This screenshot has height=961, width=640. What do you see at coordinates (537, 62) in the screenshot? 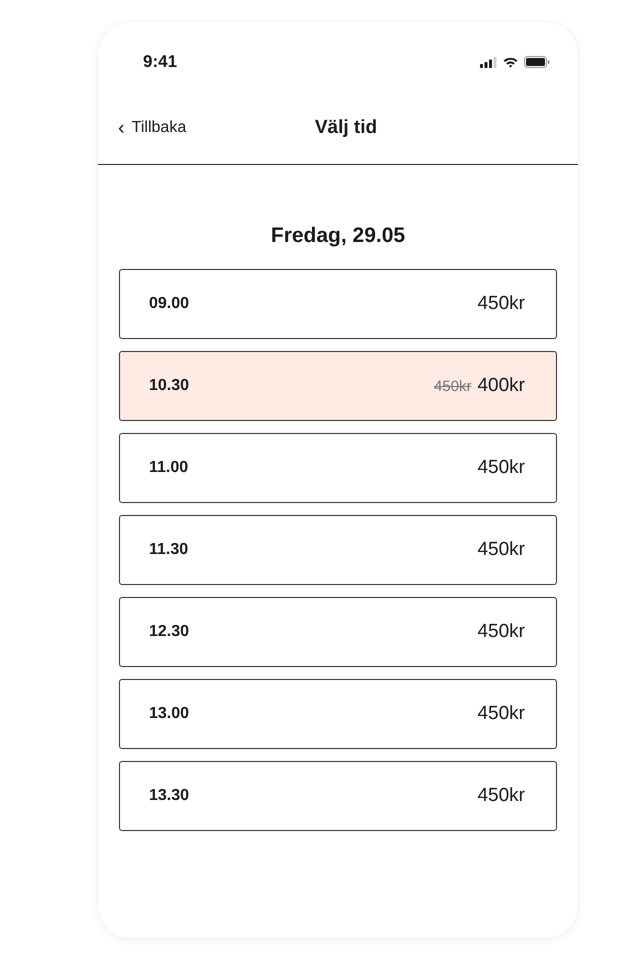
I see `battery-icon` at bounding box center [537, 62].